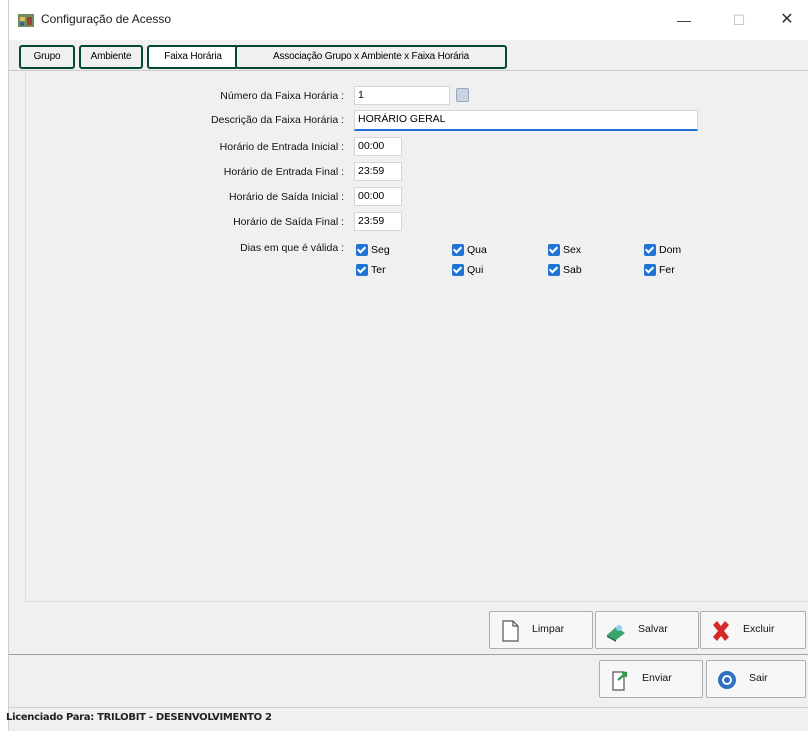 The width and height of the screenshot is (808, 731). Describe the element at coordinates (378, 221) in the screenshot. I see `saida-final-field: 23:59` at that location.